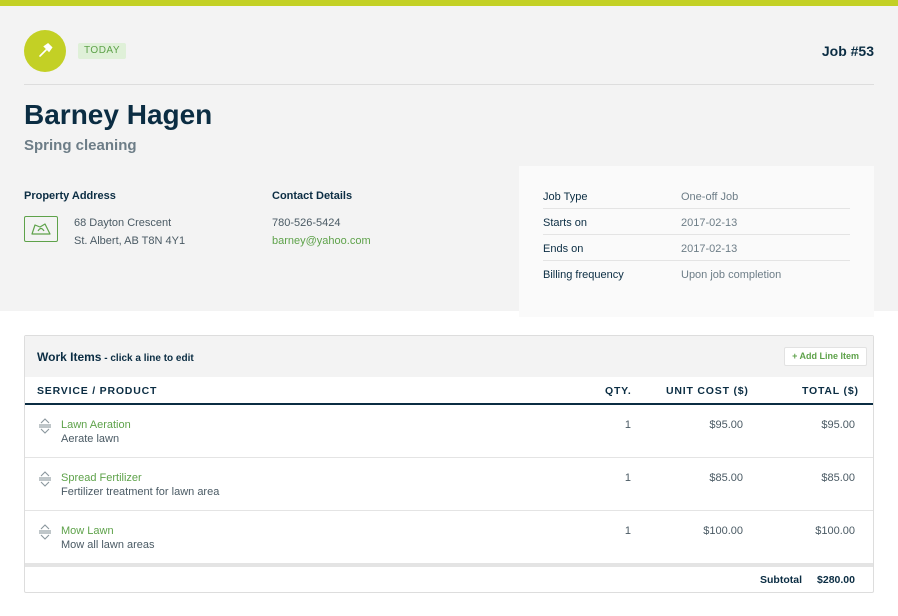 This screenshot has width=898, height=616. I want to click on item-name: Lawn Aeration, so click(96, 425).